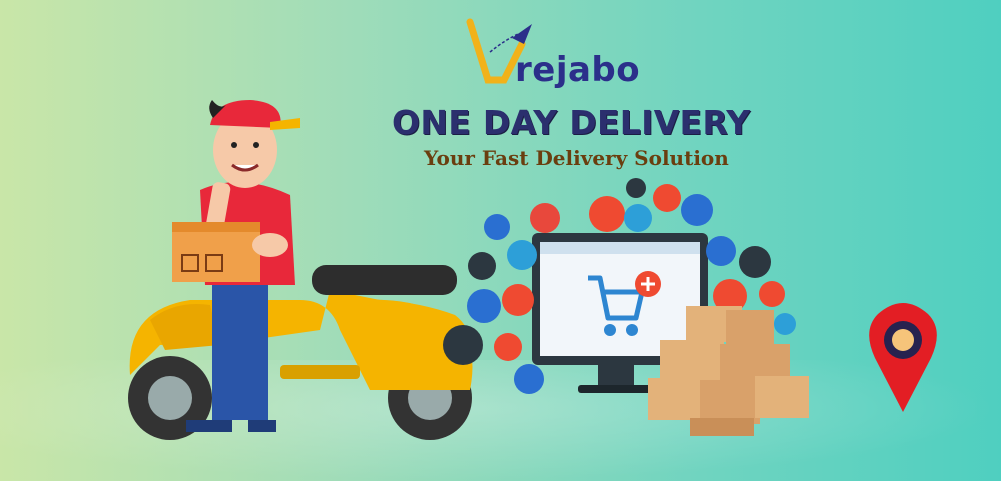 This screenshot has height=481, width=1001. Describe the element at coordinates (697, 210) in the screenshot. I see `user-icon` at that location.